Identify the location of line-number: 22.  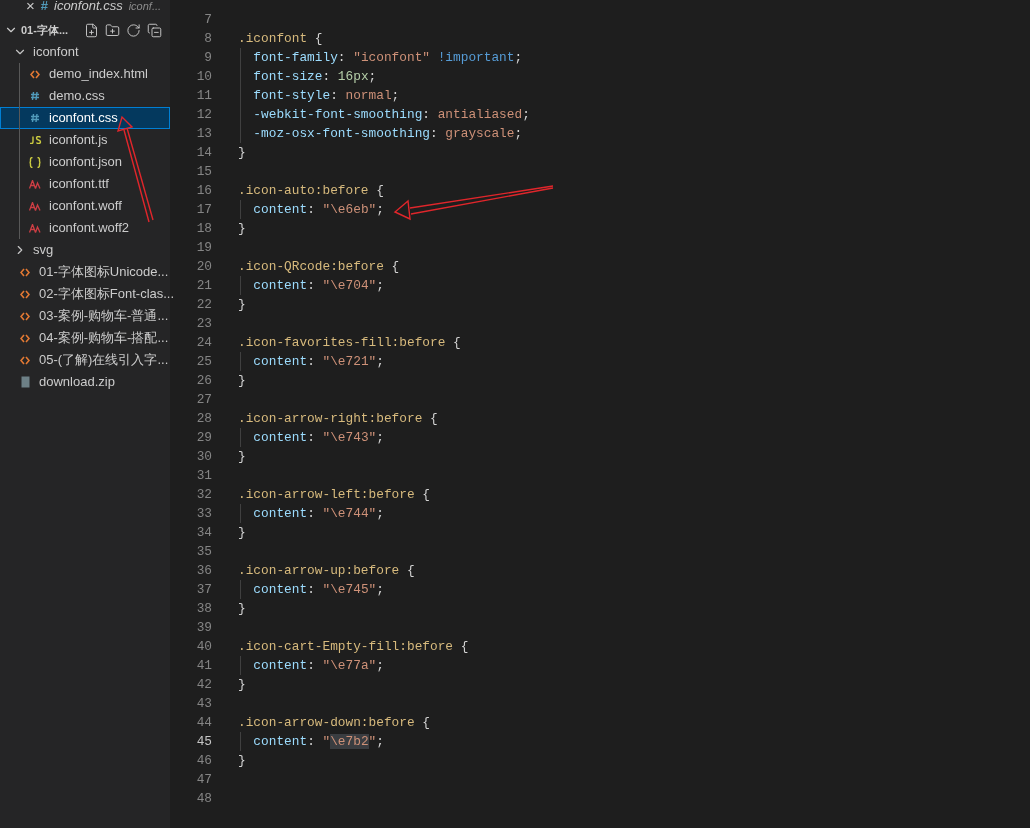
(203, 304).